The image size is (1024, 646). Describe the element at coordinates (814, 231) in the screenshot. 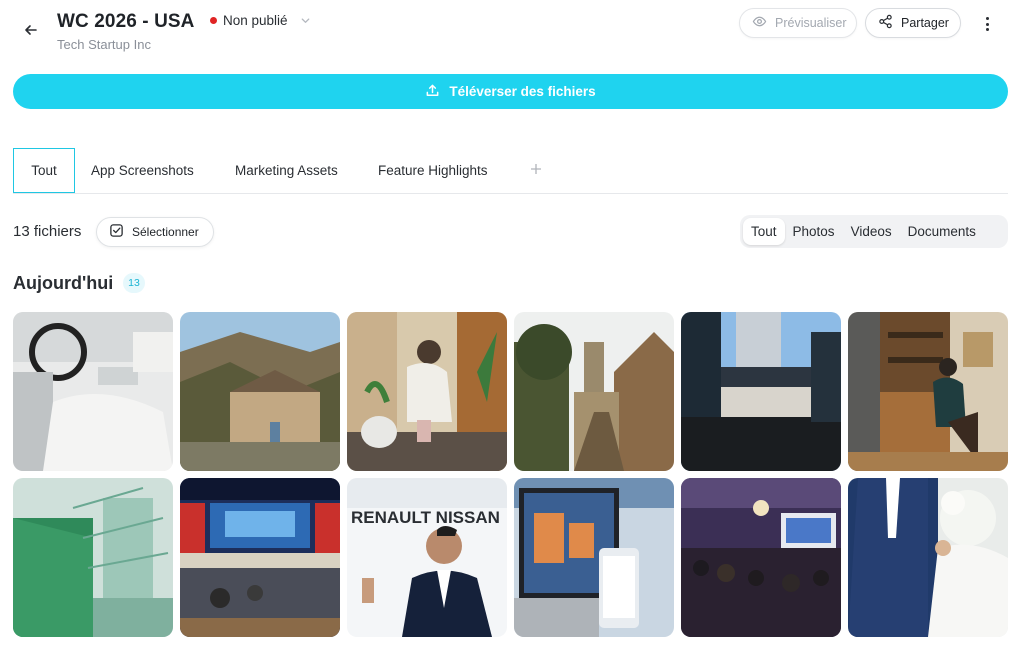

I see `filter-photos: Photos` at that location.